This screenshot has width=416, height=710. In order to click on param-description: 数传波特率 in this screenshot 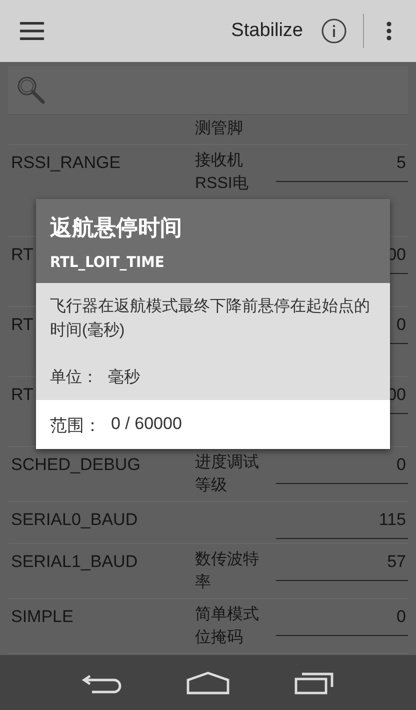, I will do `click(227, 571)`.